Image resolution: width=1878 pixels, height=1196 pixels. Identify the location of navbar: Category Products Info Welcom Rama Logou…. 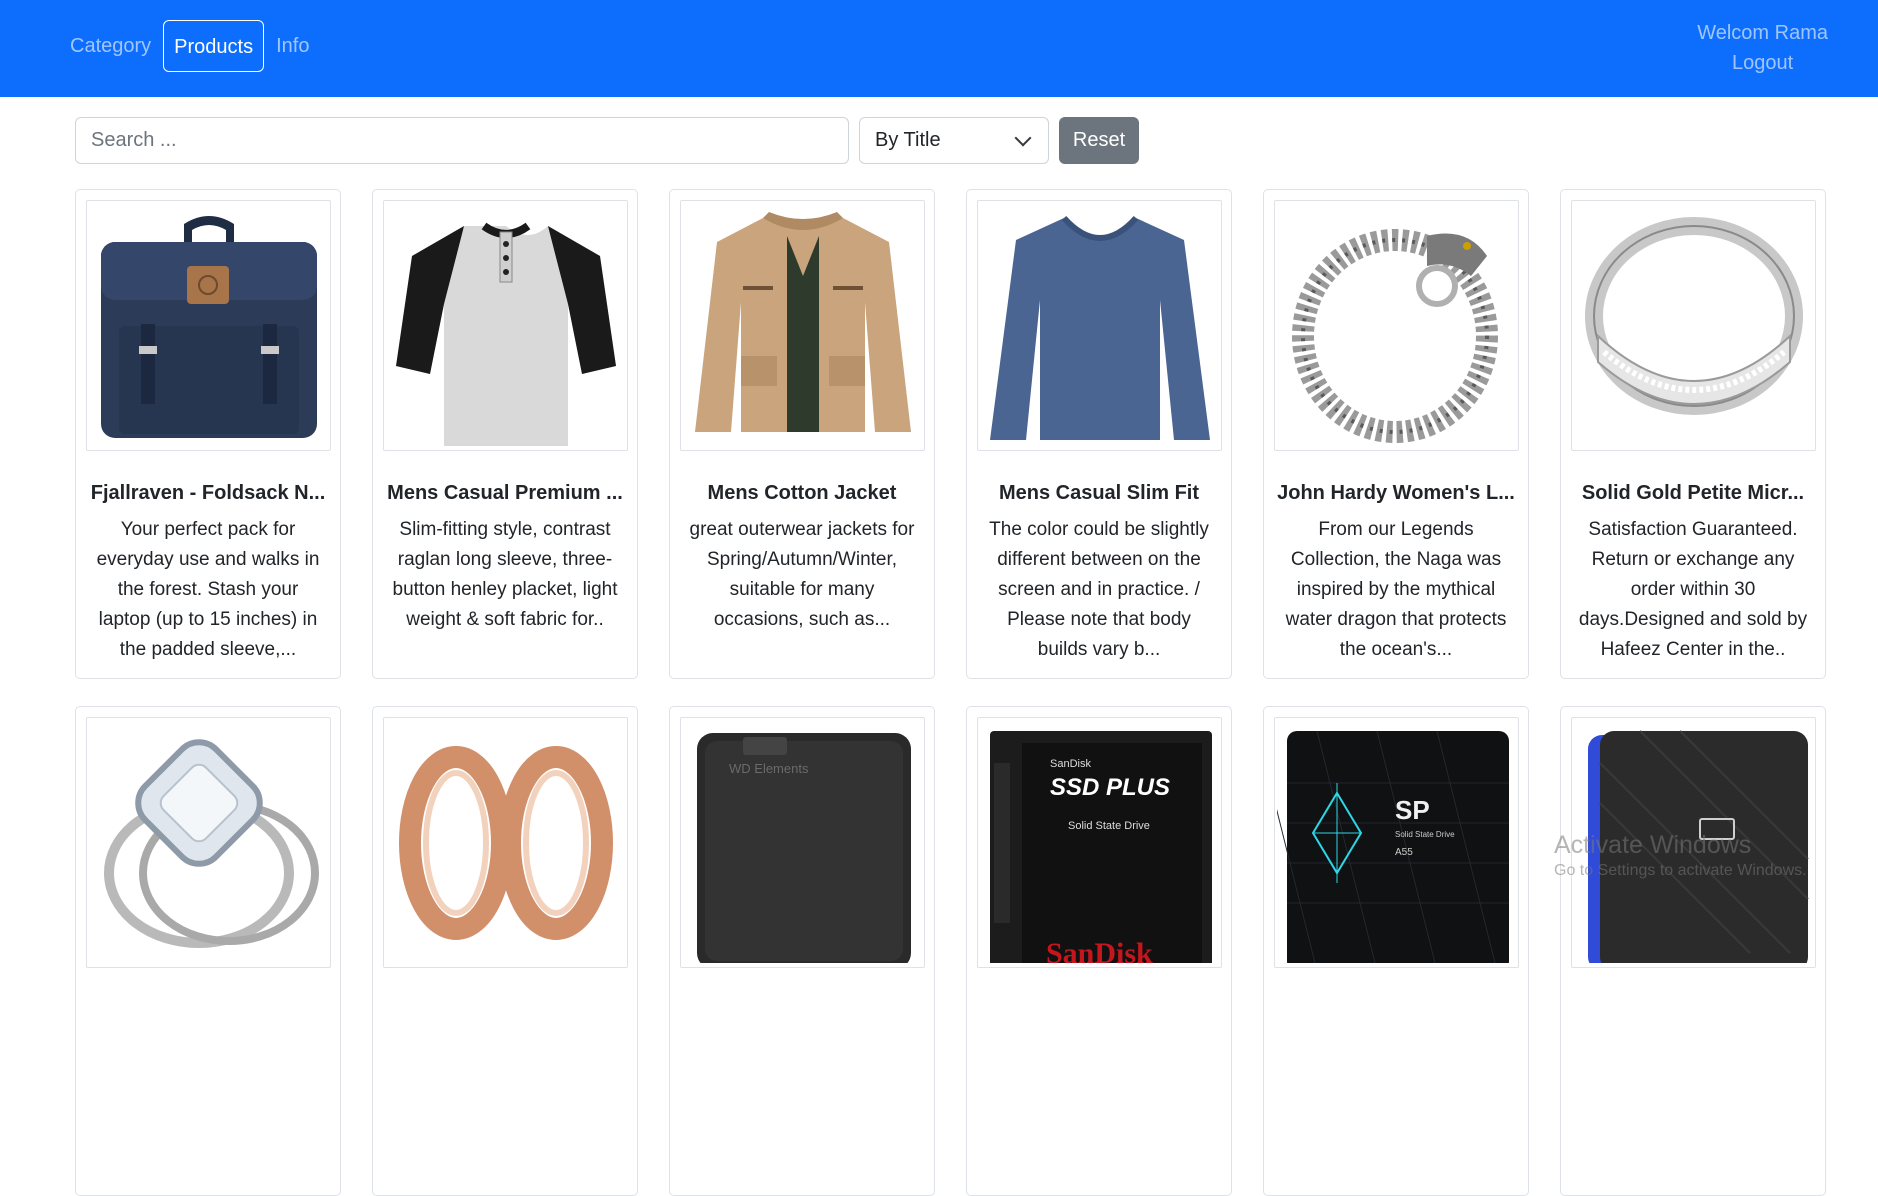
(939, 48).